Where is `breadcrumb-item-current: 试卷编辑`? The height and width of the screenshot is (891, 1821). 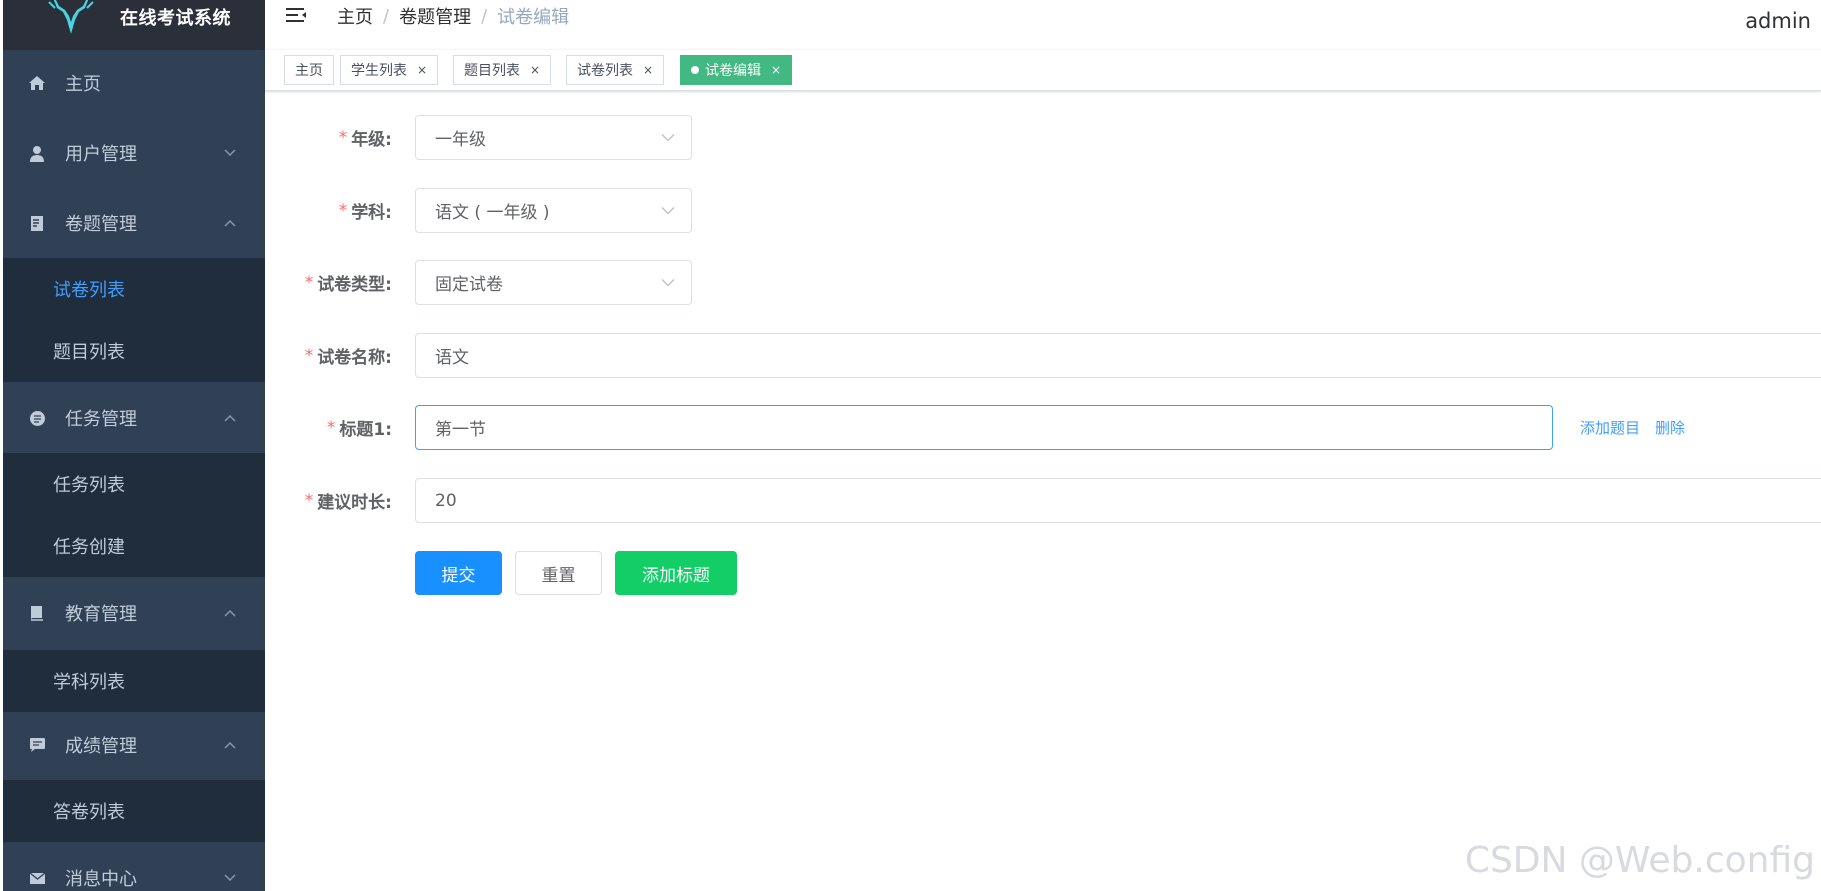
breadcrumb-item-current: 试卷编辑 is located at coordinates (533, 17).